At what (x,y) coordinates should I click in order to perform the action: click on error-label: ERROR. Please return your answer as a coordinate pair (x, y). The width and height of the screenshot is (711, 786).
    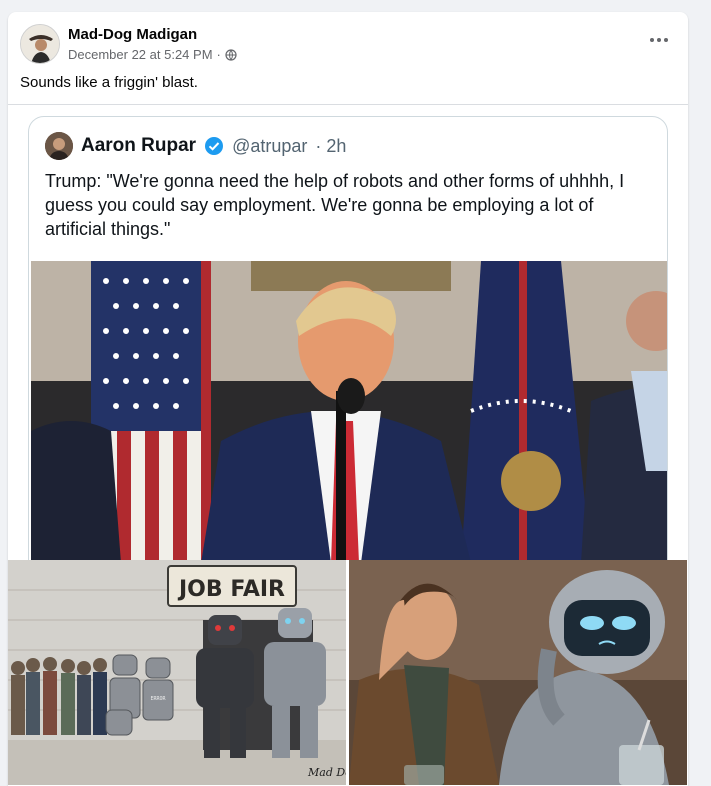
    Looking at the image, I should click on (158, 699).